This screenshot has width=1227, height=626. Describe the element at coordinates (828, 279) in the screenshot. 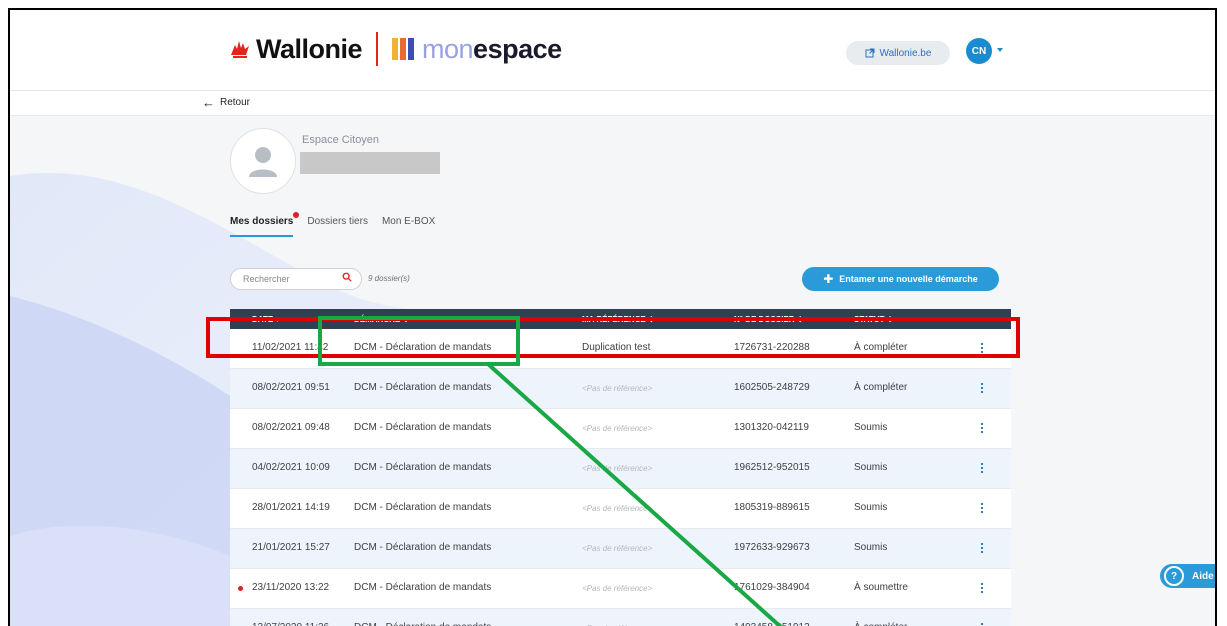

I see `plus-icon: ✚` at that location.